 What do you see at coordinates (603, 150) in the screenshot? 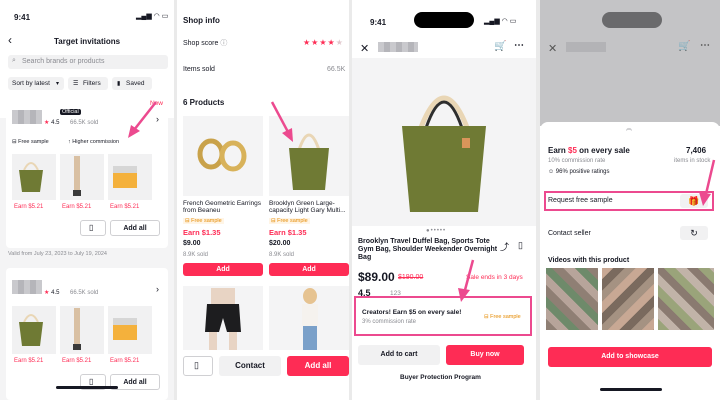
I see `earn-suffix: on every sale` at bounding box center [603, 150].